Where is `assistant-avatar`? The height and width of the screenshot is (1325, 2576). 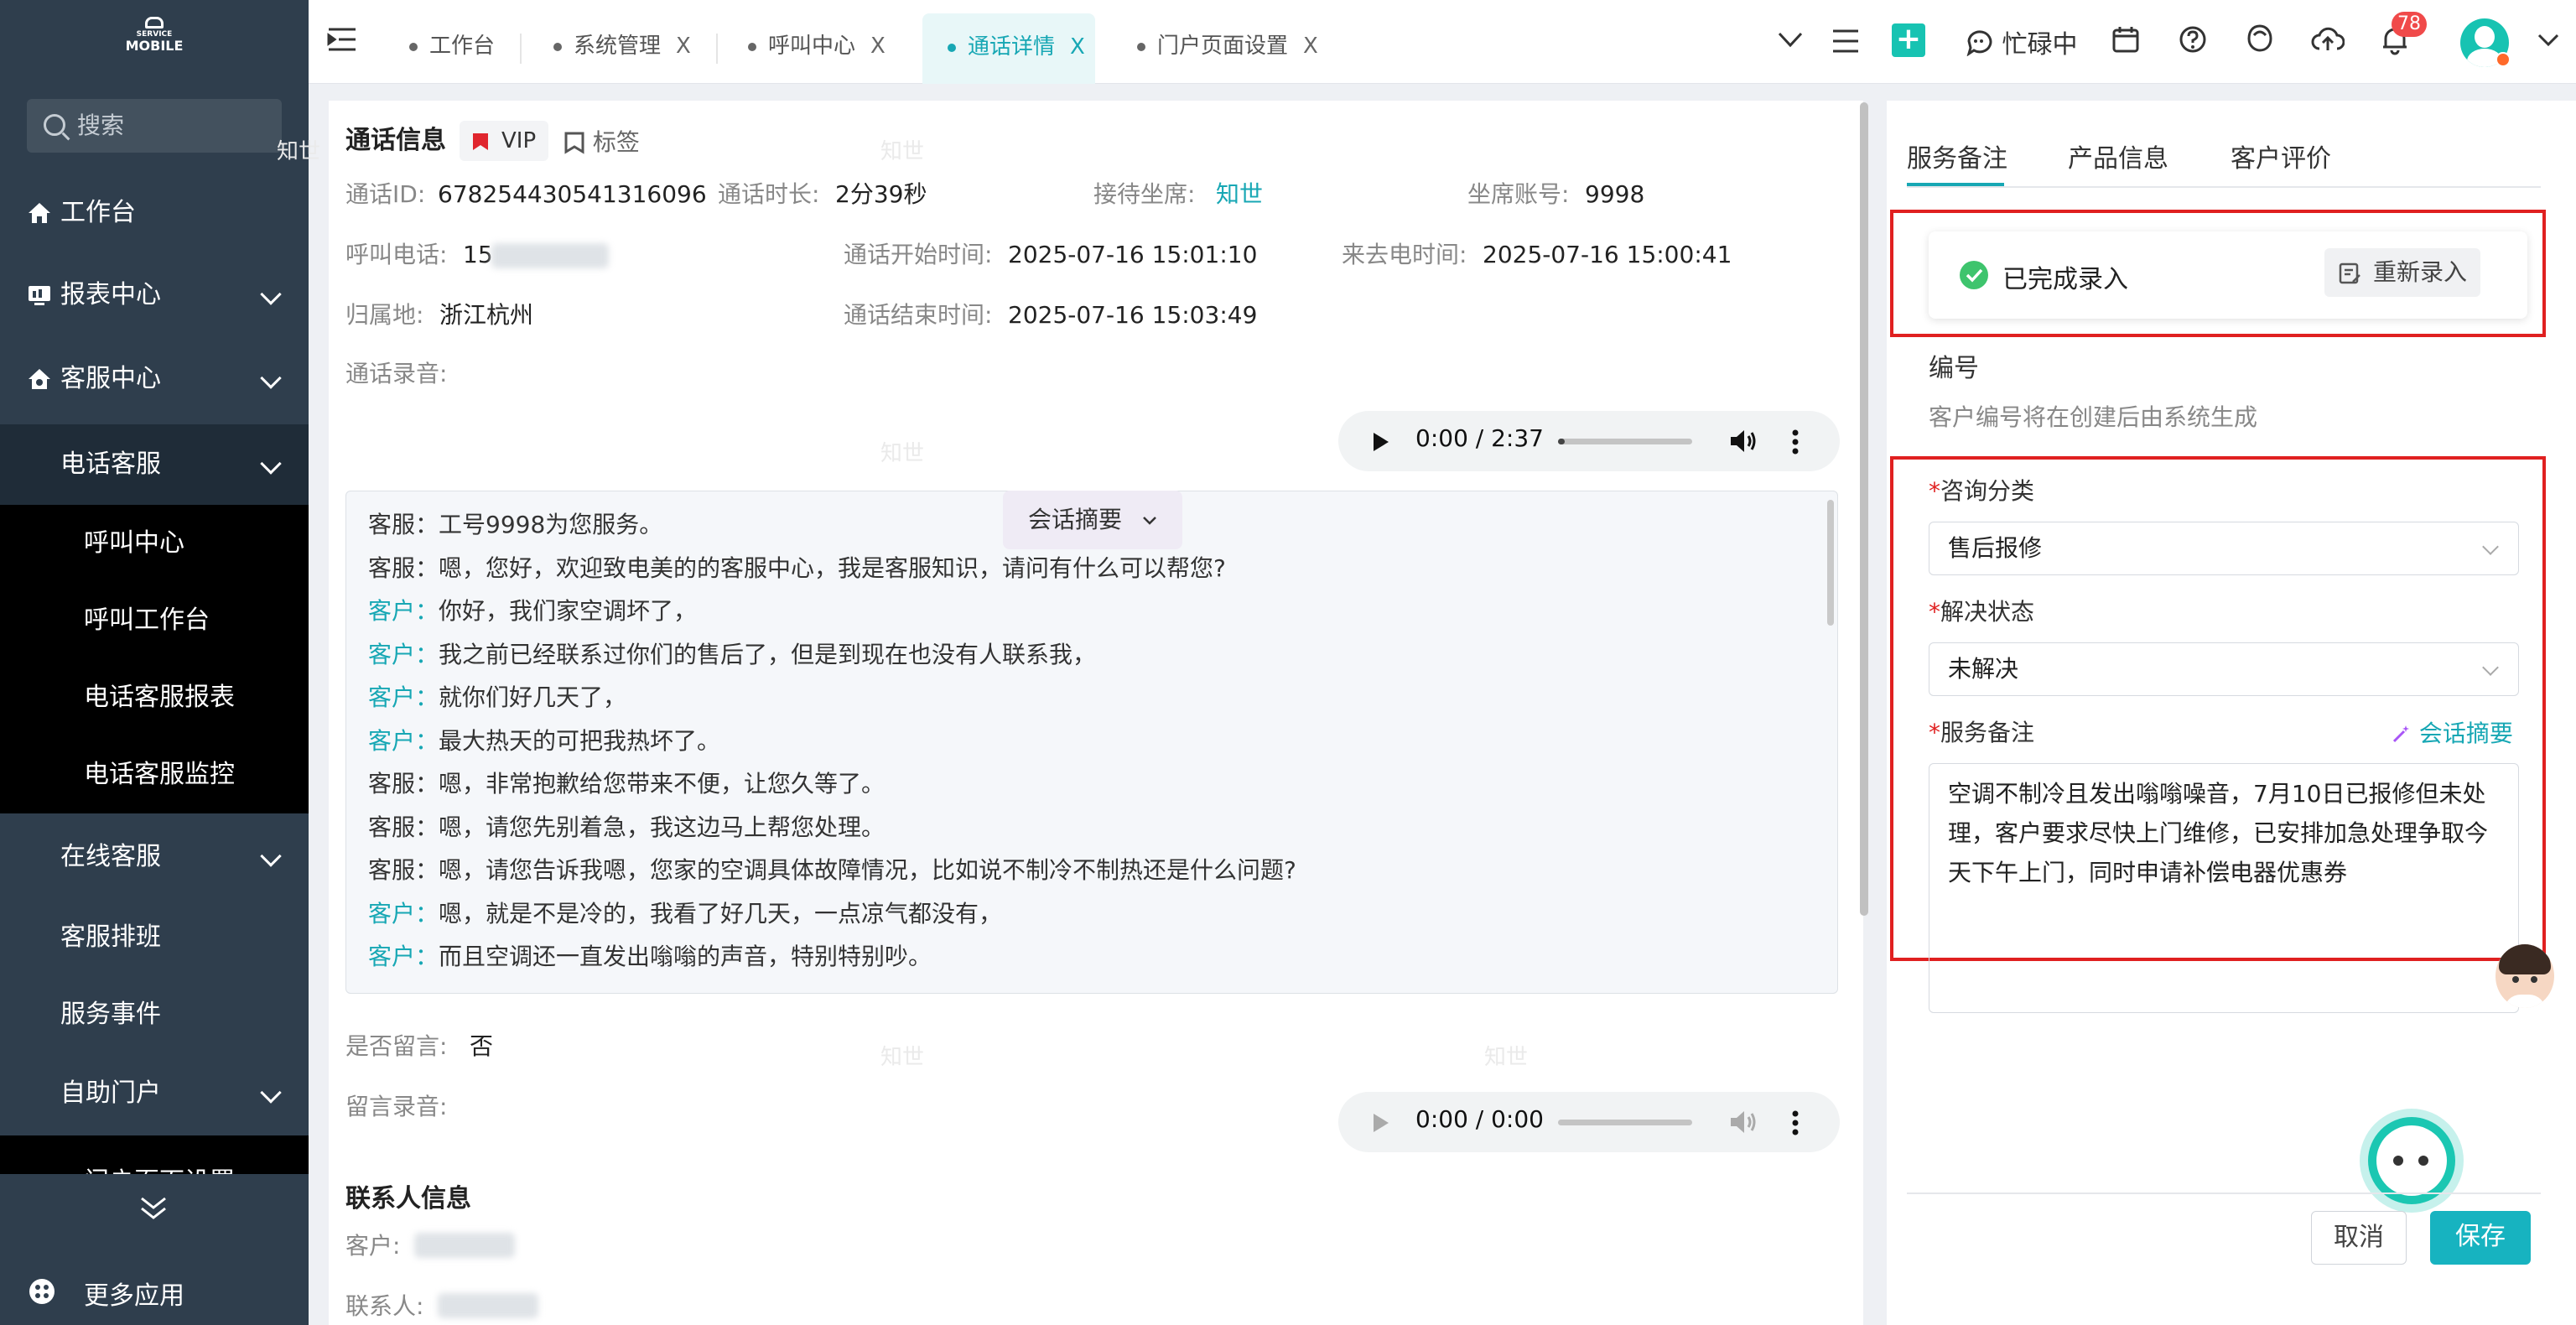 assistant-avatar is located at coordinates (2525, 976).